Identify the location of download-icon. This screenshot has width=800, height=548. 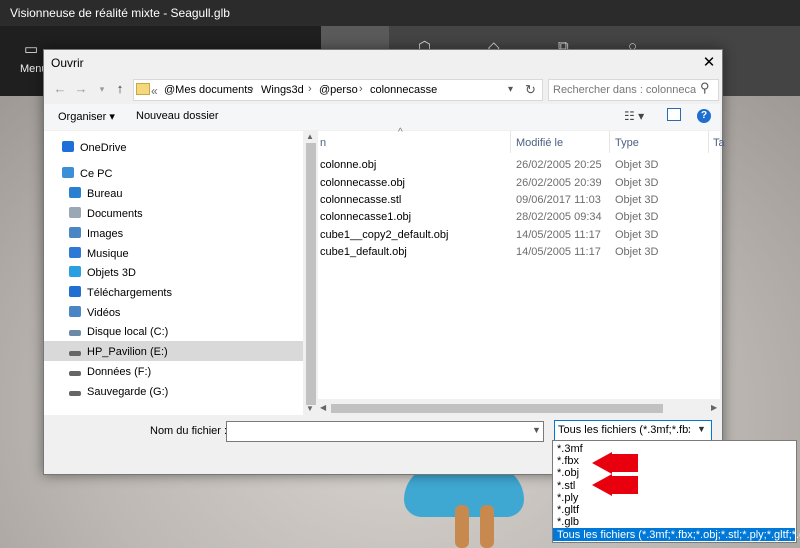
(75, 291).